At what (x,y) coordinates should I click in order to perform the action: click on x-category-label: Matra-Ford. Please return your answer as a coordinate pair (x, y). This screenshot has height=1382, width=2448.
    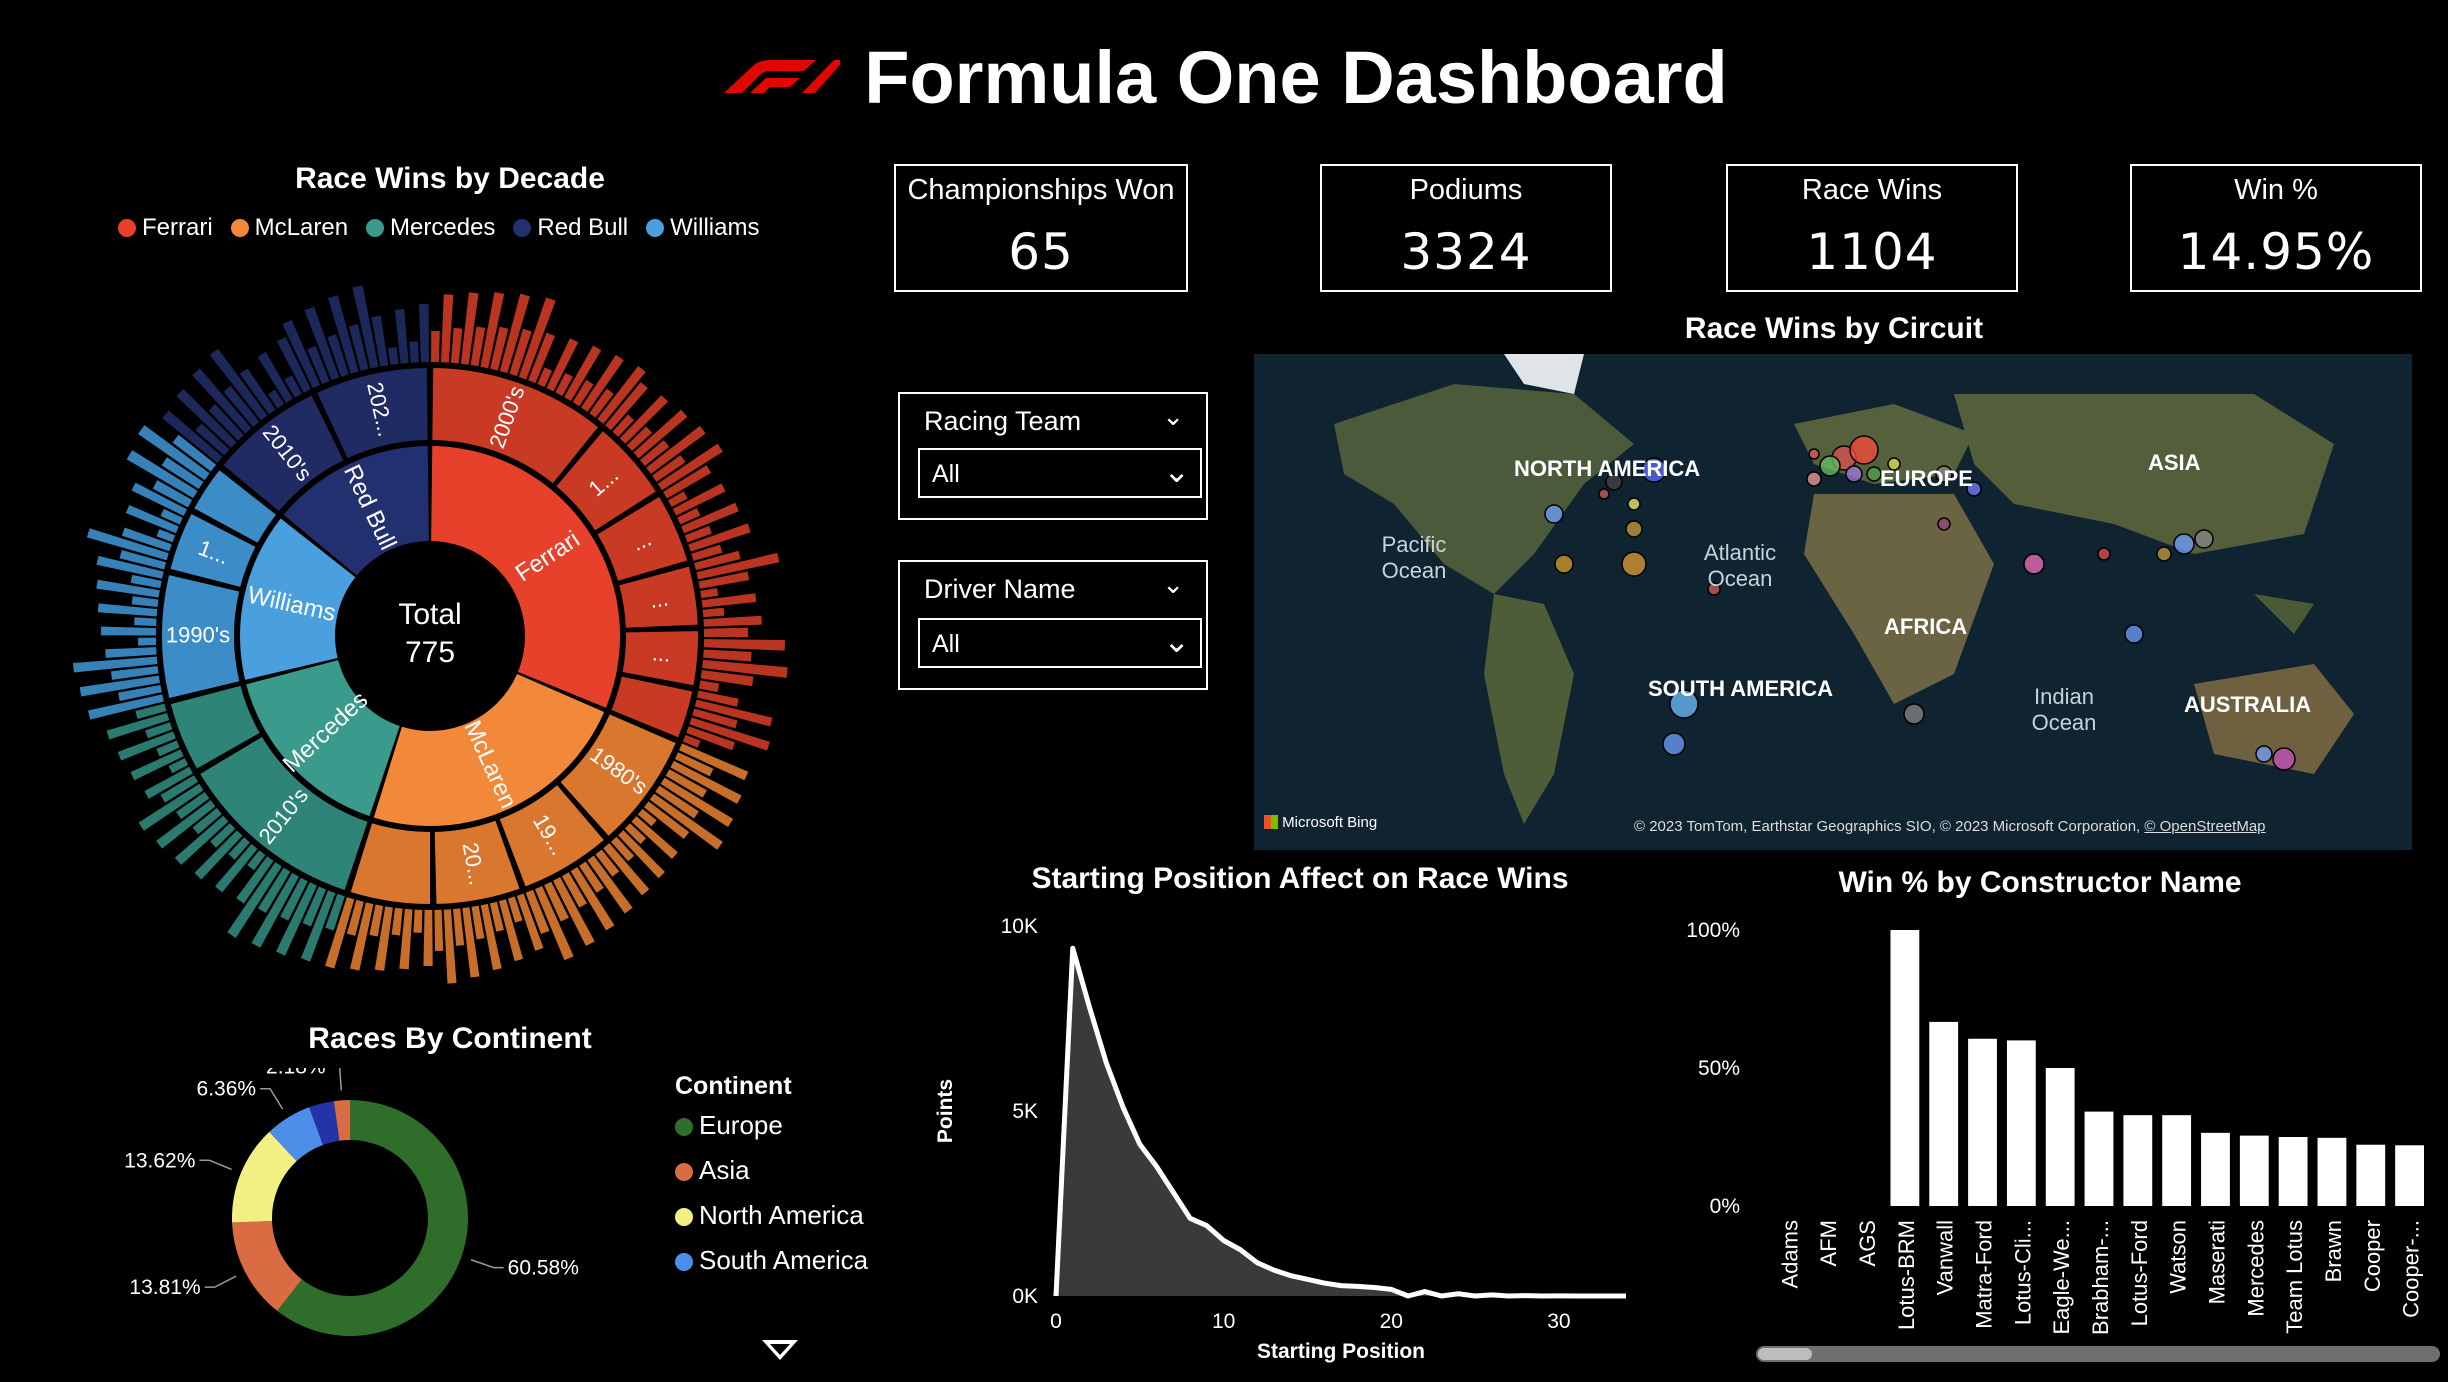
    Looking at the image, I should click on (1984, 1274).